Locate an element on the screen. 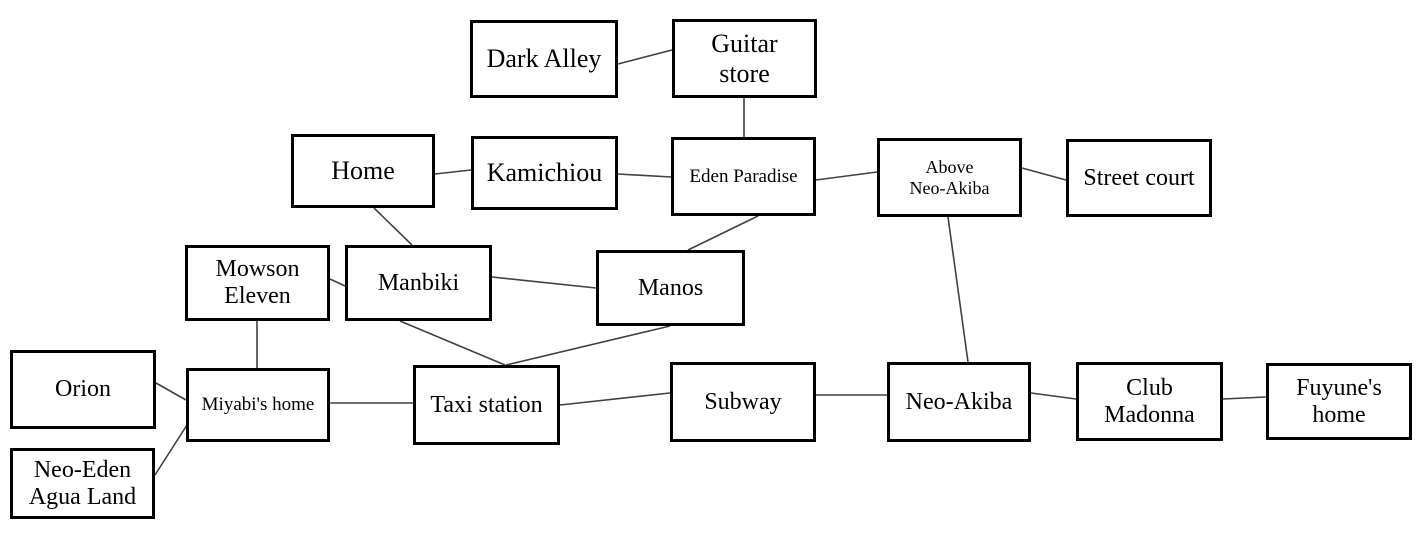 The image size is (1428, 536). edge-dark-alley-to-guitar-store is located at coordinates (645, 57).